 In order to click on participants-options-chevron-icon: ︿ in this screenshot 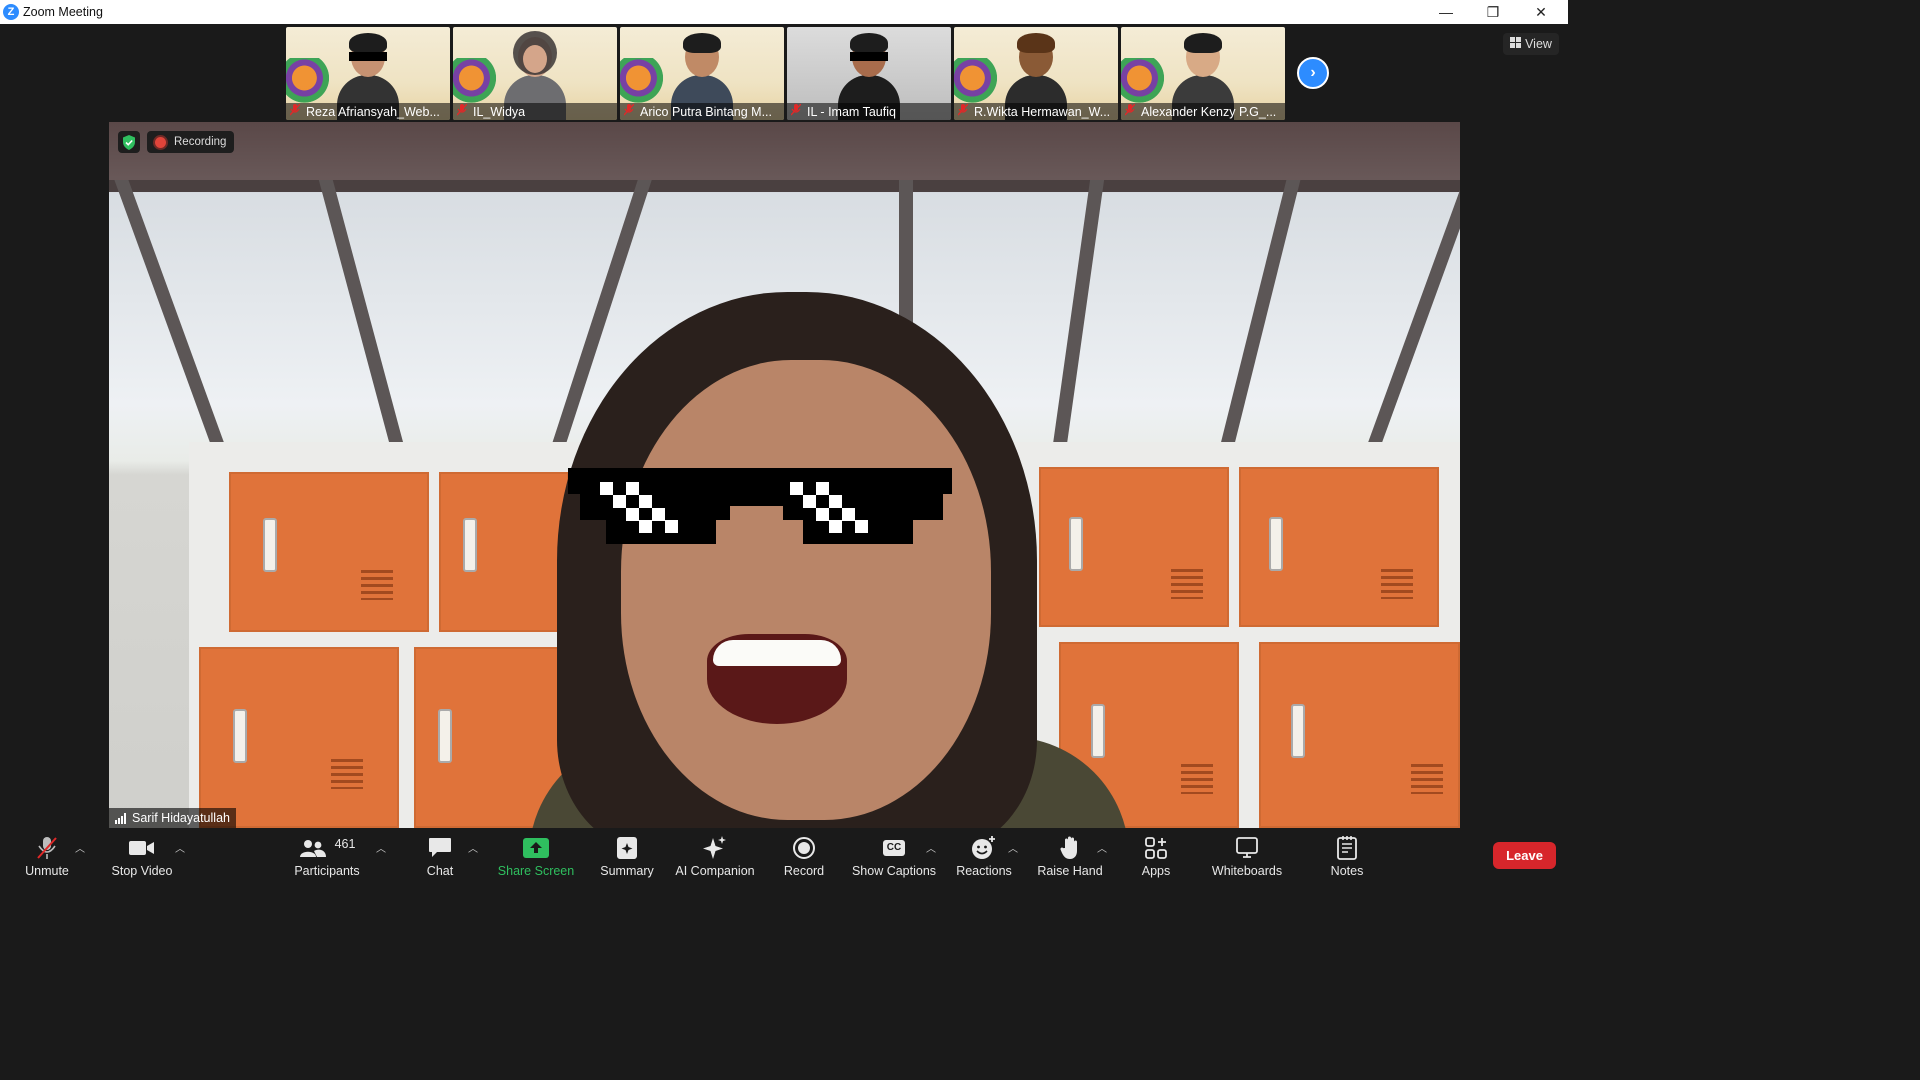, I will do `click(381, 847)`.